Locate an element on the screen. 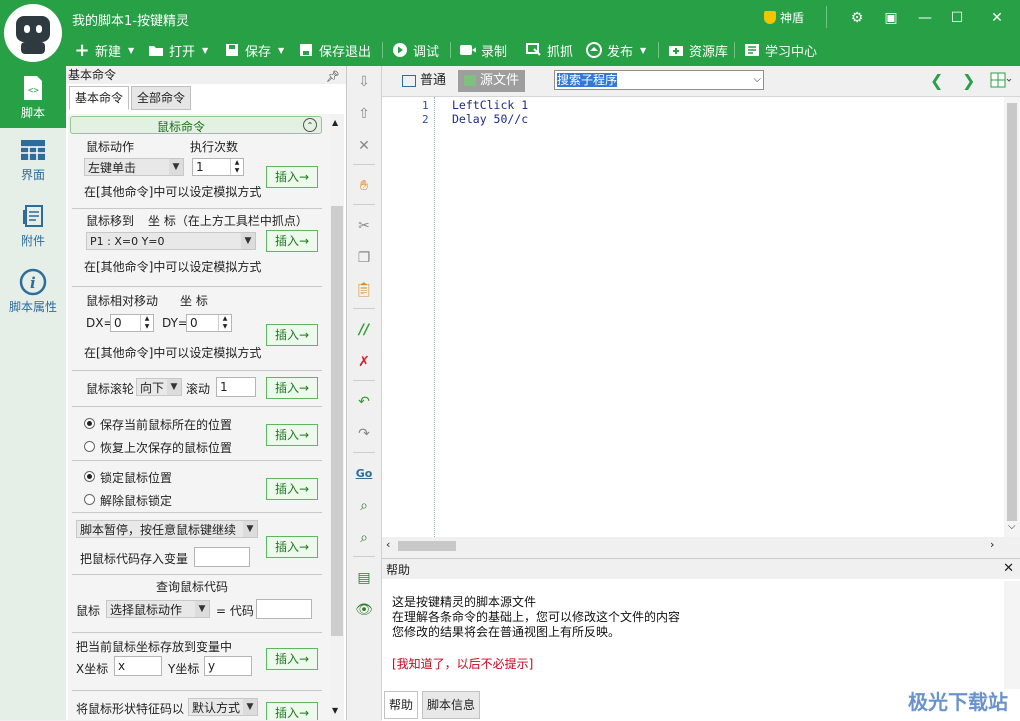 The height and width of the screenshot is (721, 1020). save-button: 保存 ▼ is located at coordinates (254, 50).